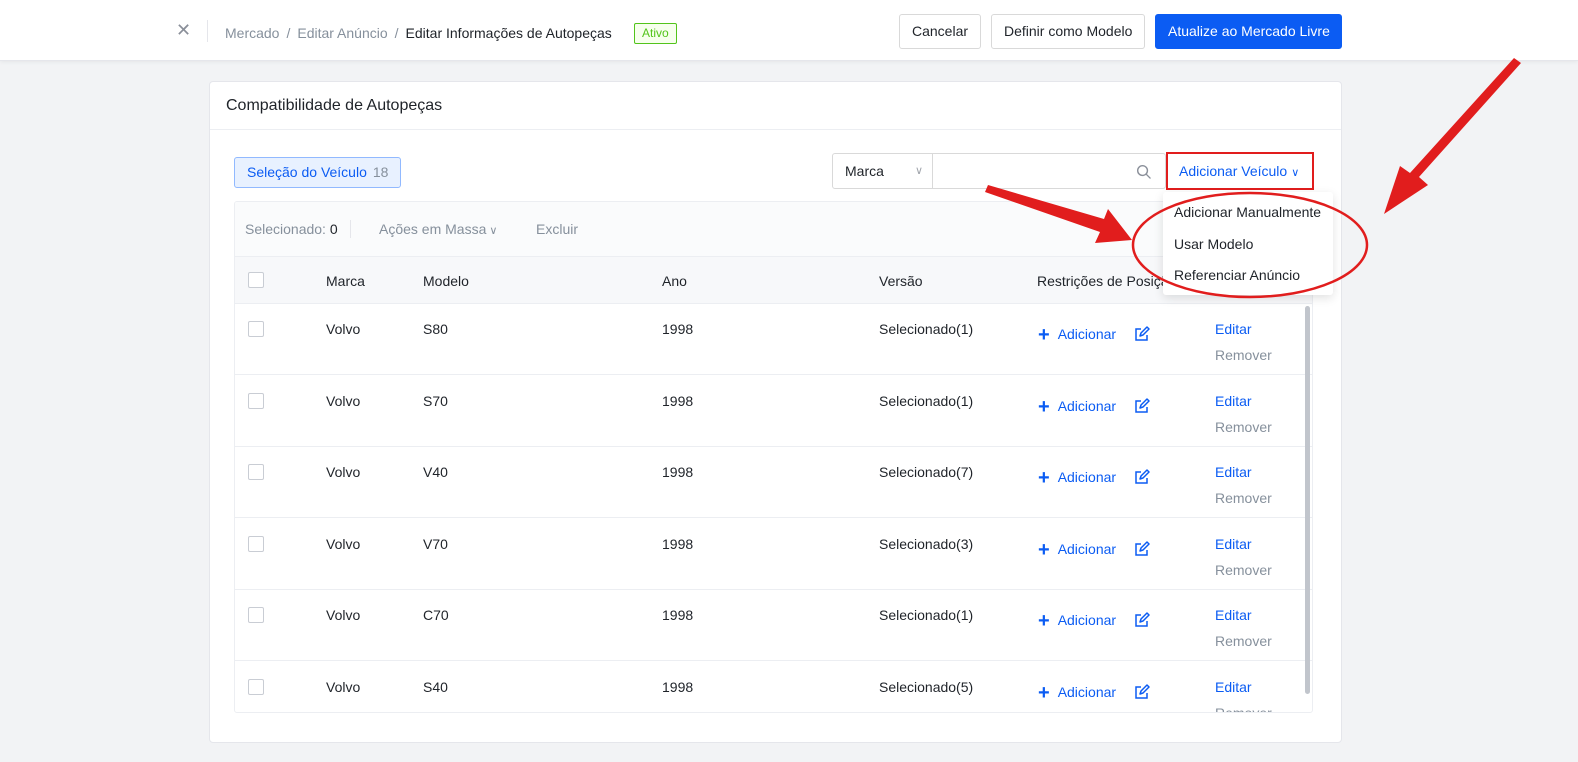 The image size is (1578, 762). I want to click on table-scrollbar, so click(1307, 500).